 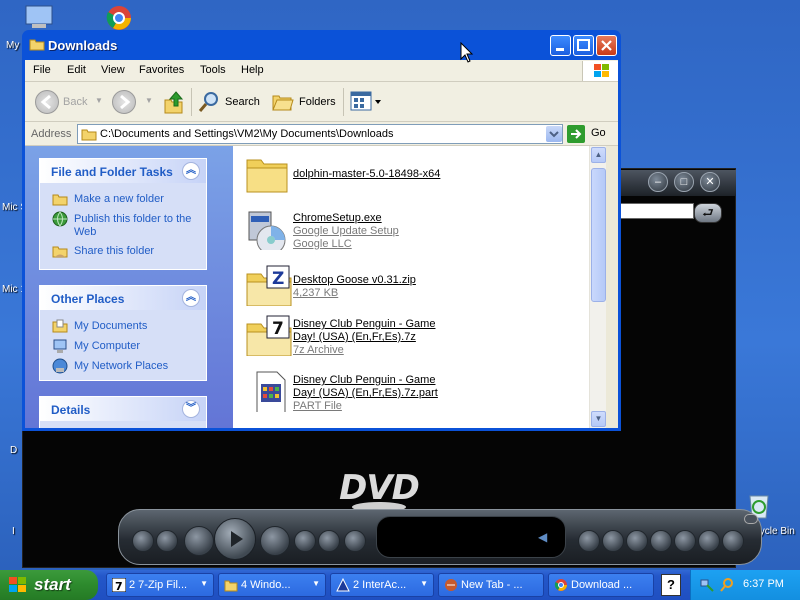 I want to click on scroll-up-arrow-icon: ▲, so click(x=598, y=155).